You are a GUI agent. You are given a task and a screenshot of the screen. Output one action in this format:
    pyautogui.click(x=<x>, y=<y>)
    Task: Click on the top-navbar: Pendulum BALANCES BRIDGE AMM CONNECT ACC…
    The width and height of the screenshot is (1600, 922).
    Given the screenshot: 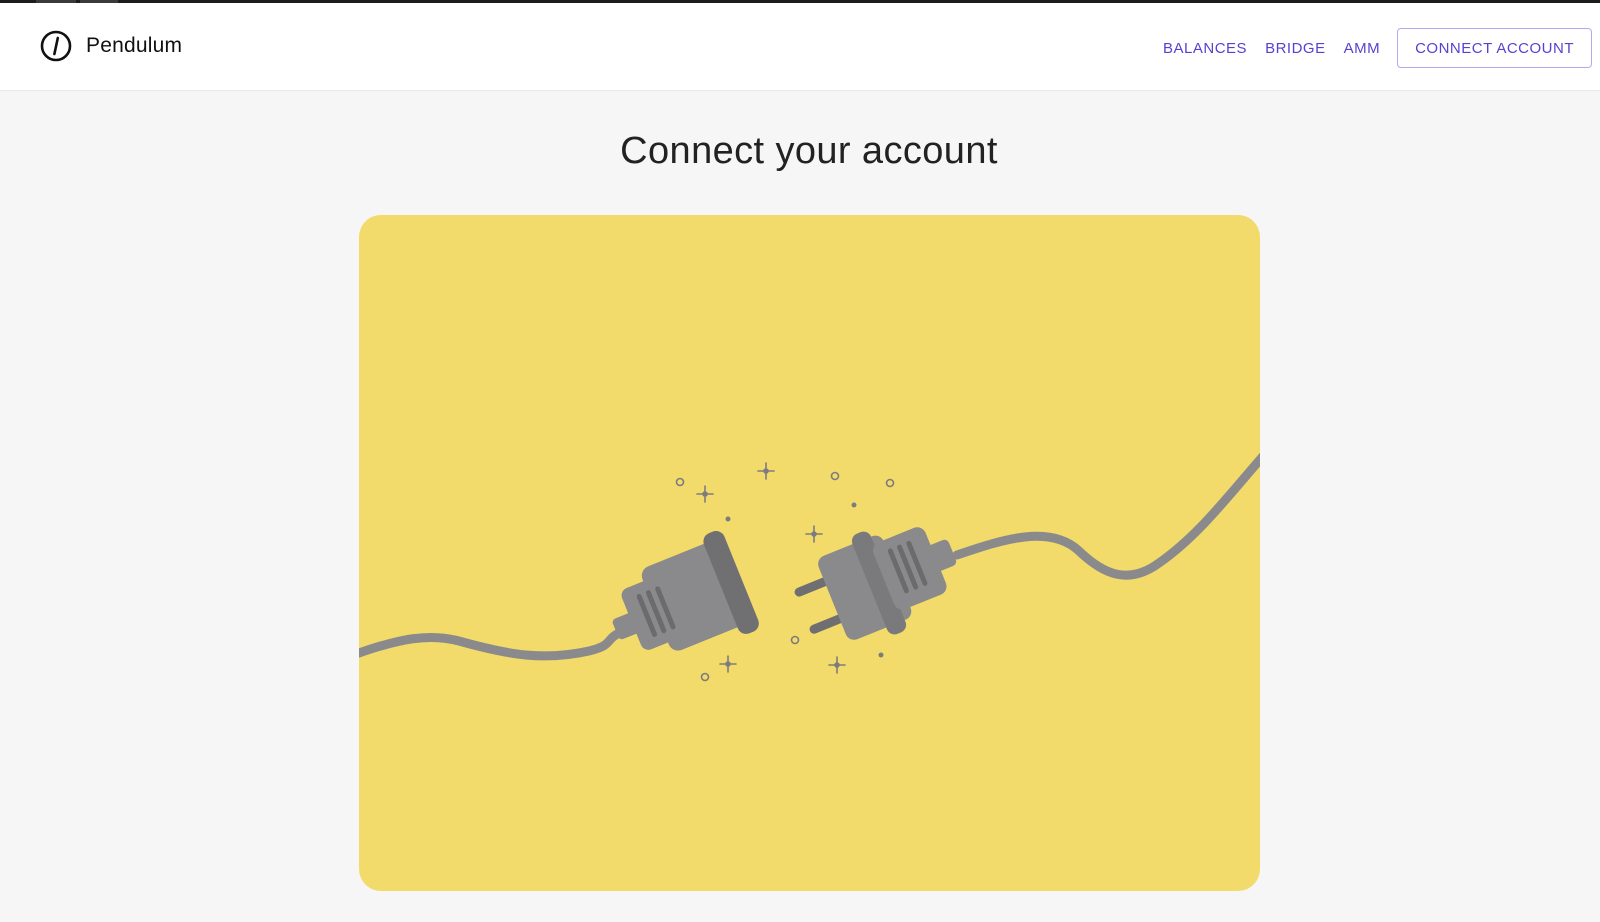 What is the action you would take?
    pyautogui.click(x=800, y=47)
    